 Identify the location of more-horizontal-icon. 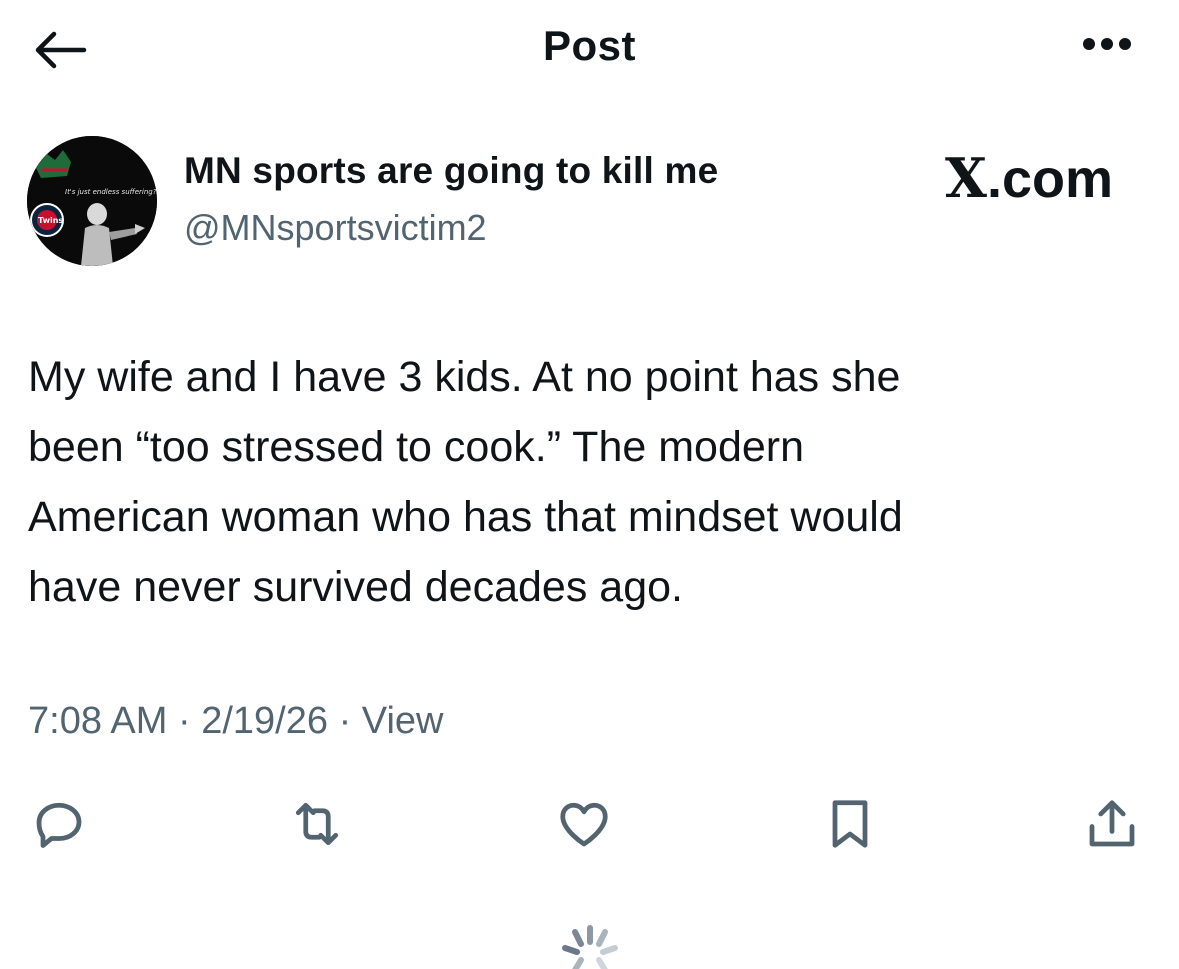
(1089, 44).